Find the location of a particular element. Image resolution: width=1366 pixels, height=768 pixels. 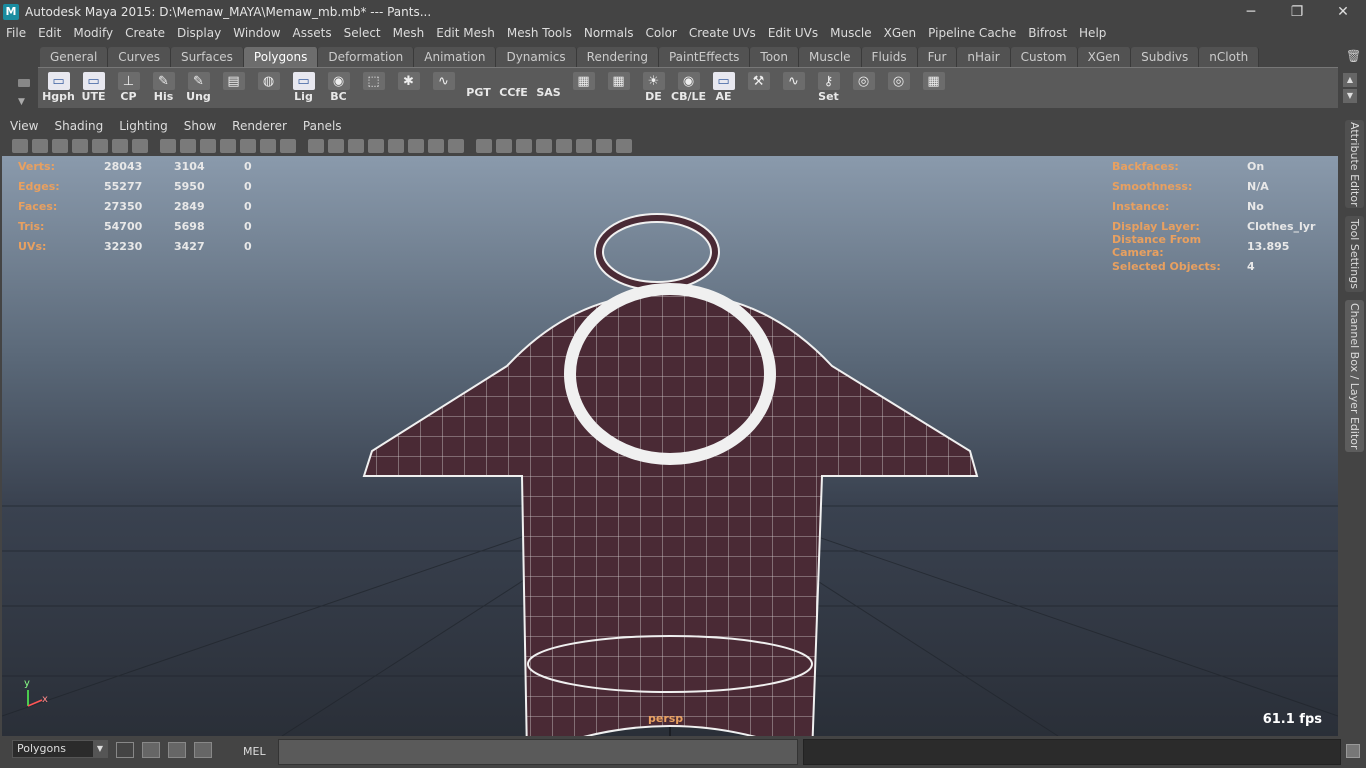

shelf-button-tool-15: ▦ is located at coordinates (583, 88).